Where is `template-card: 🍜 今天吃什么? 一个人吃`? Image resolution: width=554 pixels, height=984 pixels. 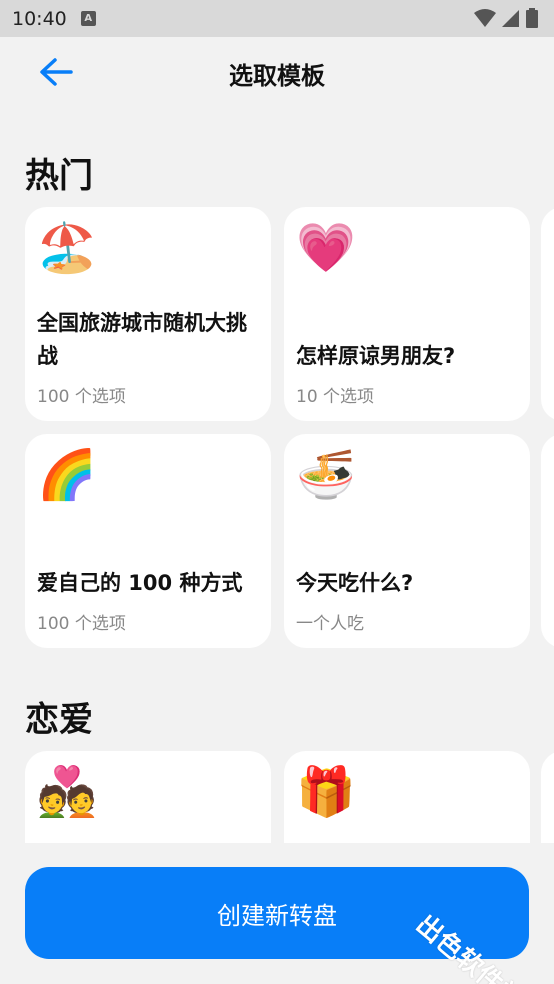
template-card: 🍜 今天吃什么? 一个人吃 is located at coordinates (407, 541).